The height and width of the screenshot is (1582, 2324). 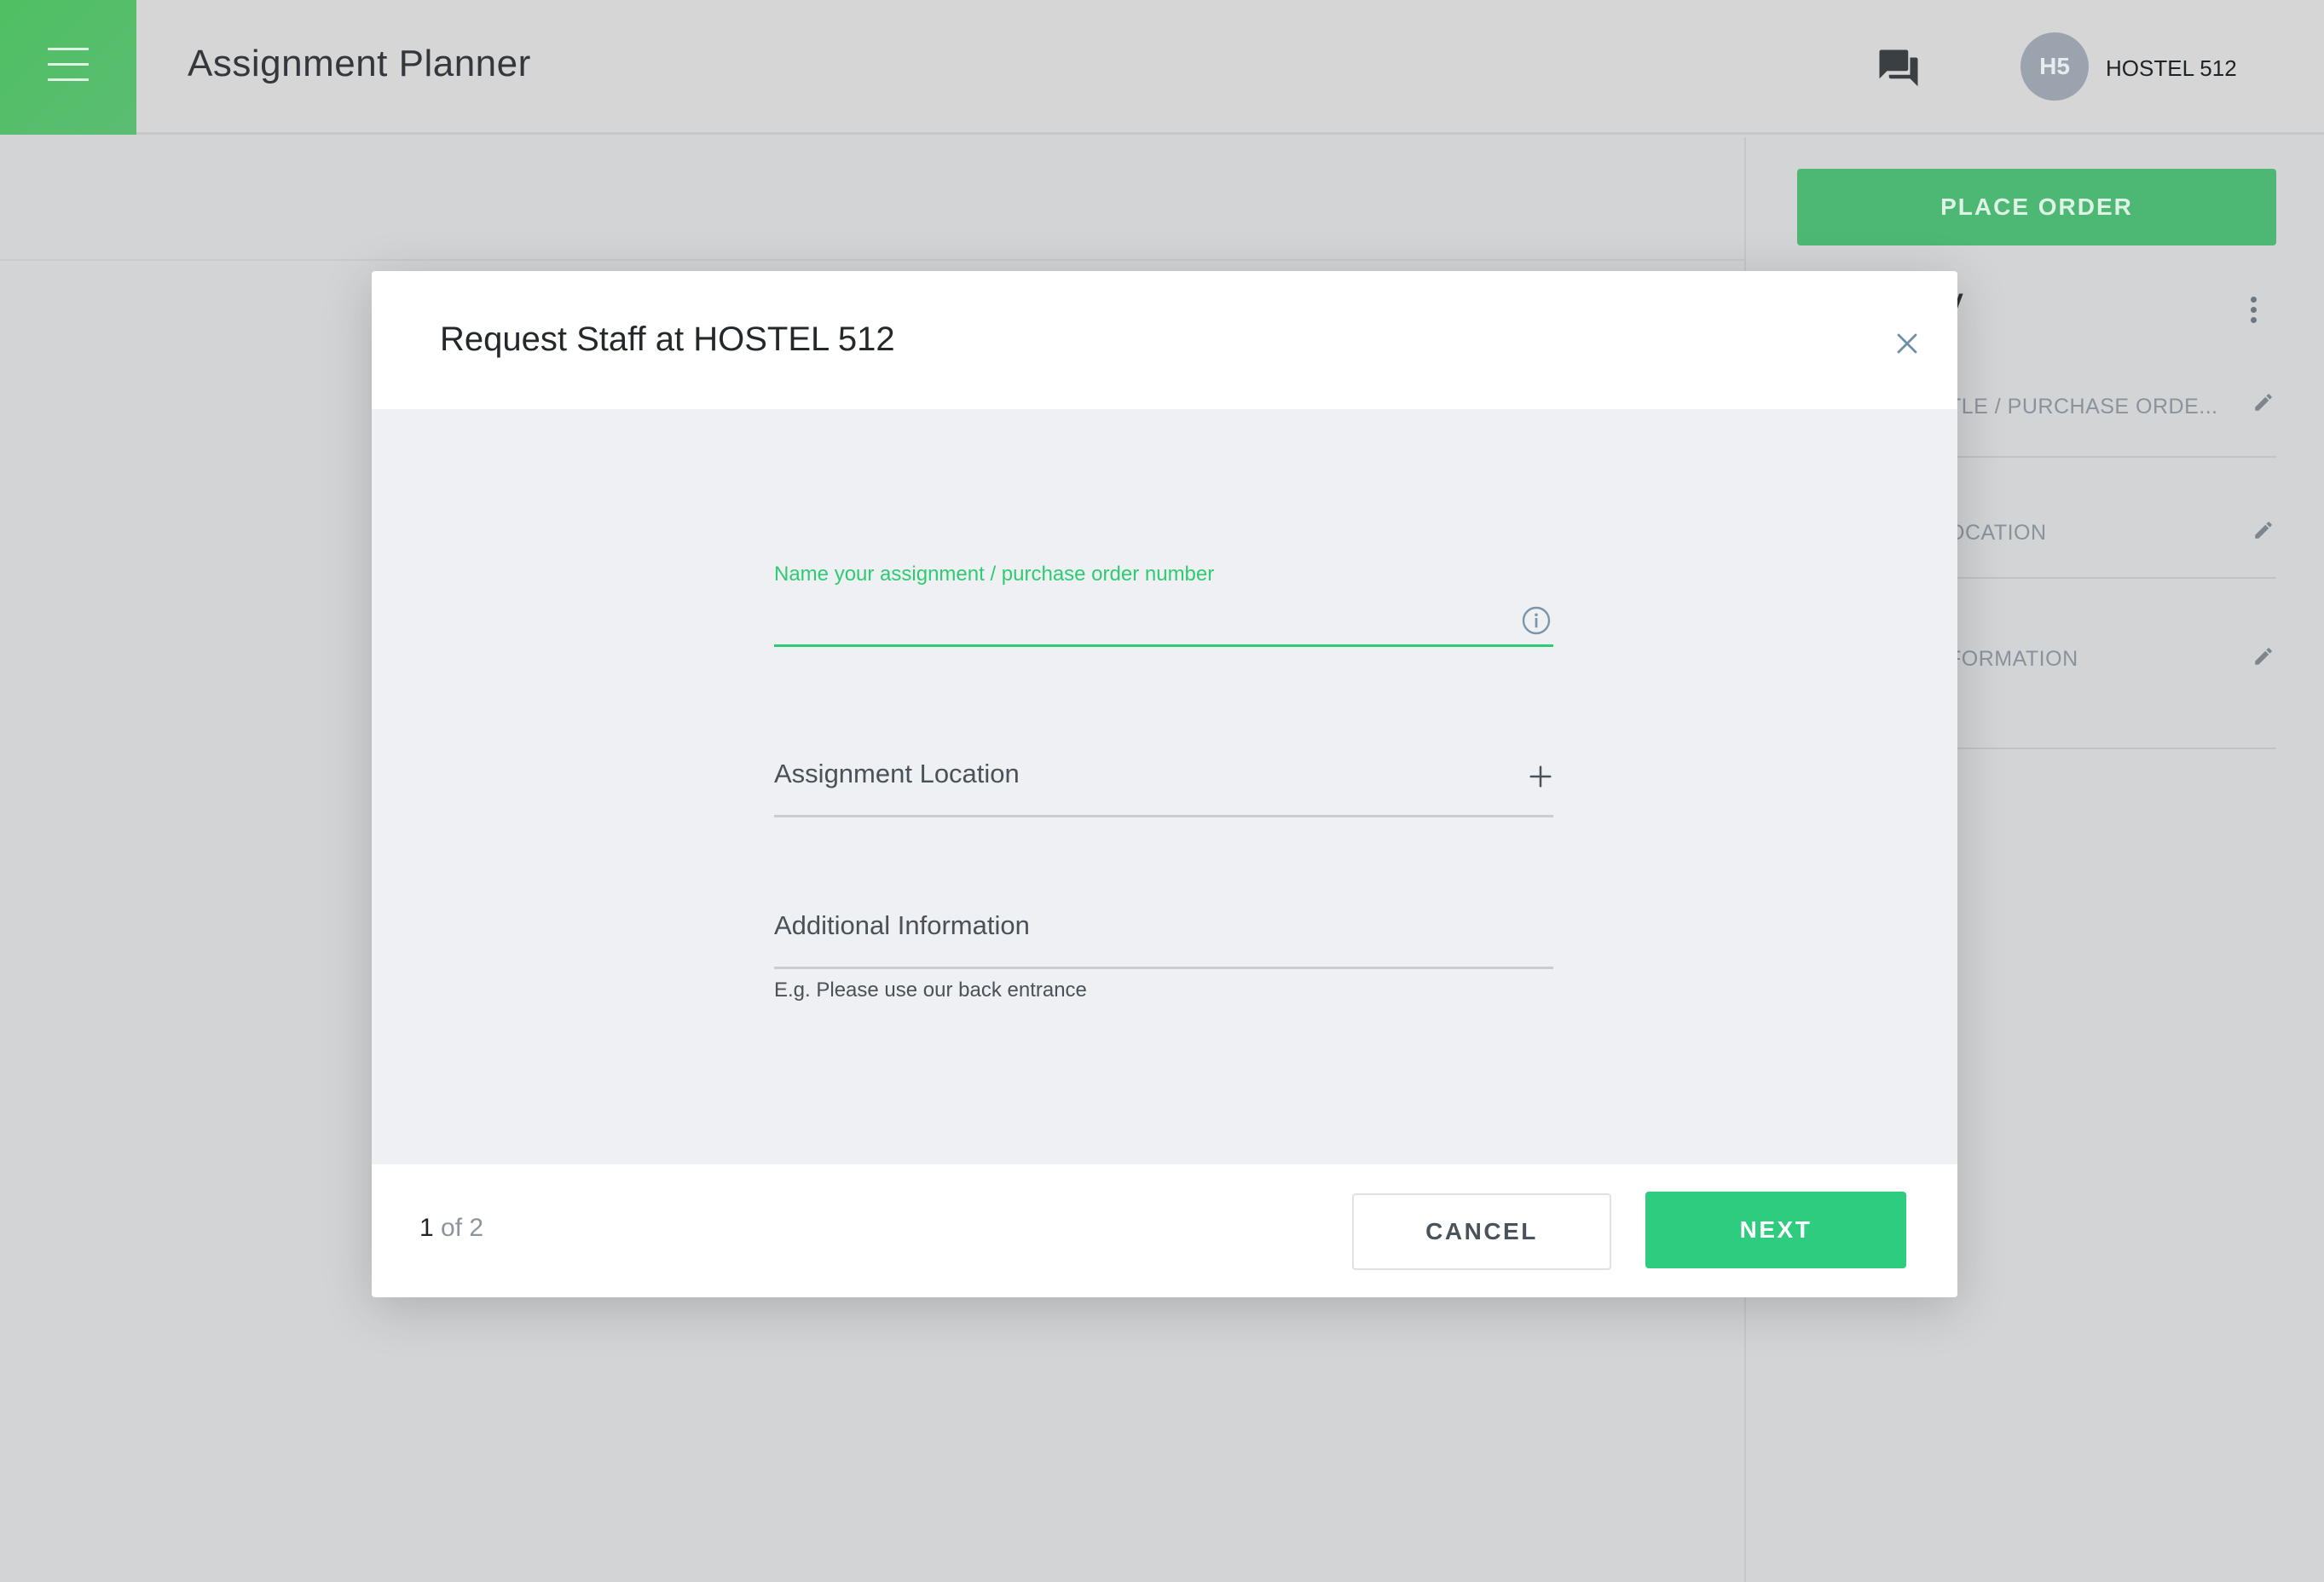 I want to click on avatar-initials: H5, so click(x=2054, y=66).